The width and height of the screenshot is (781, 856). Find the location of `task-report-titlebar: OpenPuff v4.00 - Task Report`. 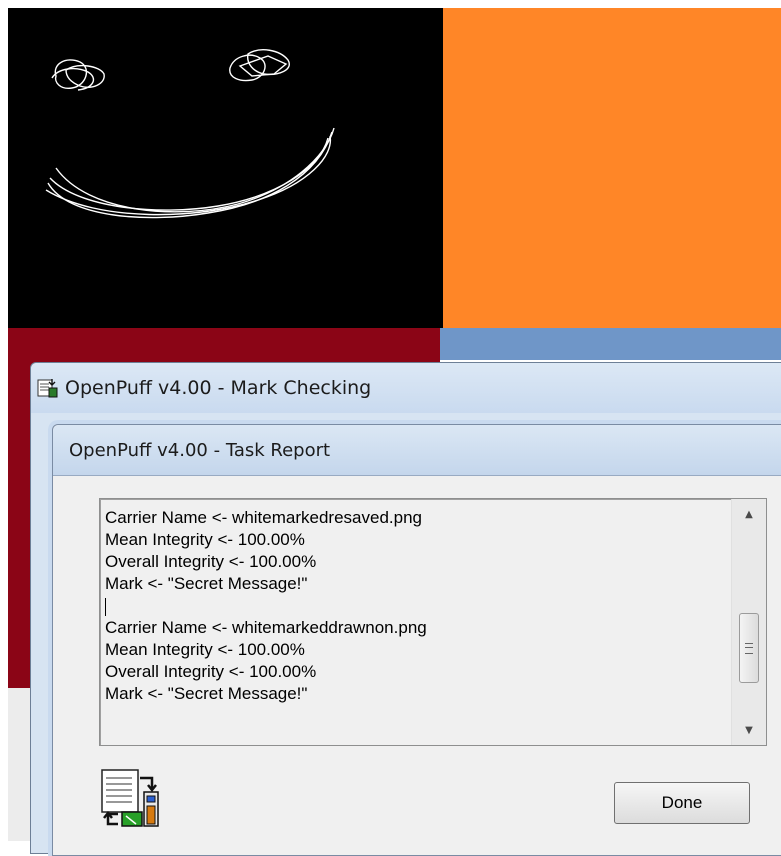

task-report-titlebar: OpenPuff v4.00 - Task Report is located at coordinates (417, 450).